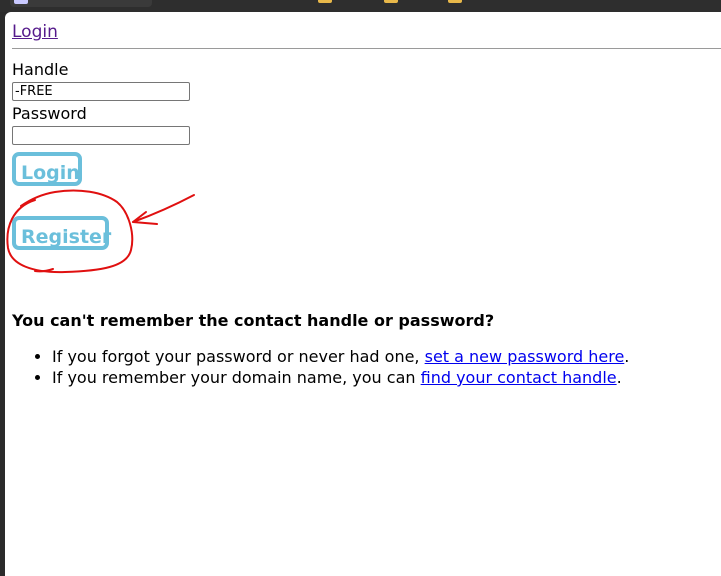 This screenshot has height=576, width=721. What do you see at coordinates (35, 32) in the screenshot?
I see `login-nav-link: Login` at bounding box center [35, 32].